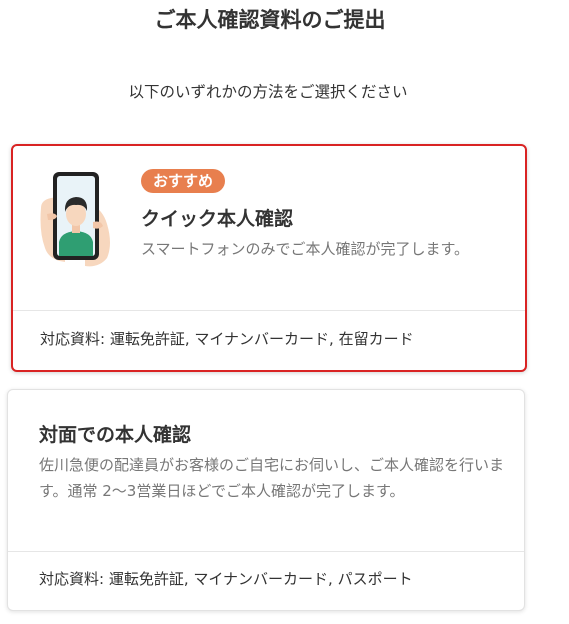 This screenshot has height=624, width=569. I want to click on in-person-verification-documents: 対応資料: 運転免許証, マイナンバーカード, パスポート, so click(226, 579).